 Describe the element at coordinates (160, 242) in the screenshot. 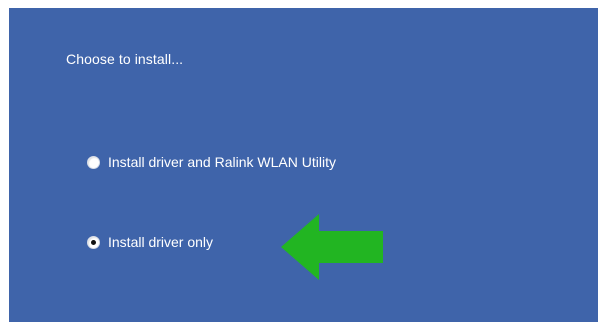

I see `option-driver-only-label: Install driver only` at that location.